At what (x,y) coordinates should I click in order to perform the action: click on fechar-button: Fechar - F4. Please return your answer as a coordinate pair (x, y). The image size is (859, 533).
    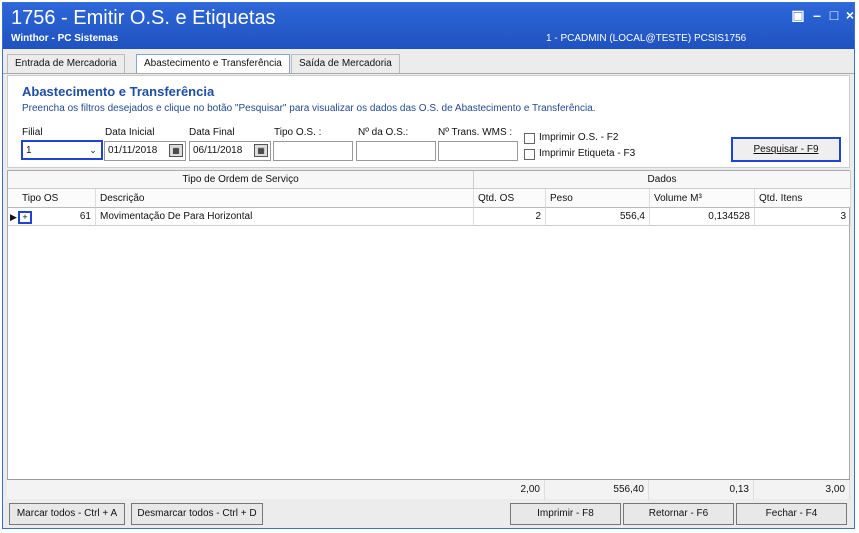
    Looking at the image, I should click on (791, 514).